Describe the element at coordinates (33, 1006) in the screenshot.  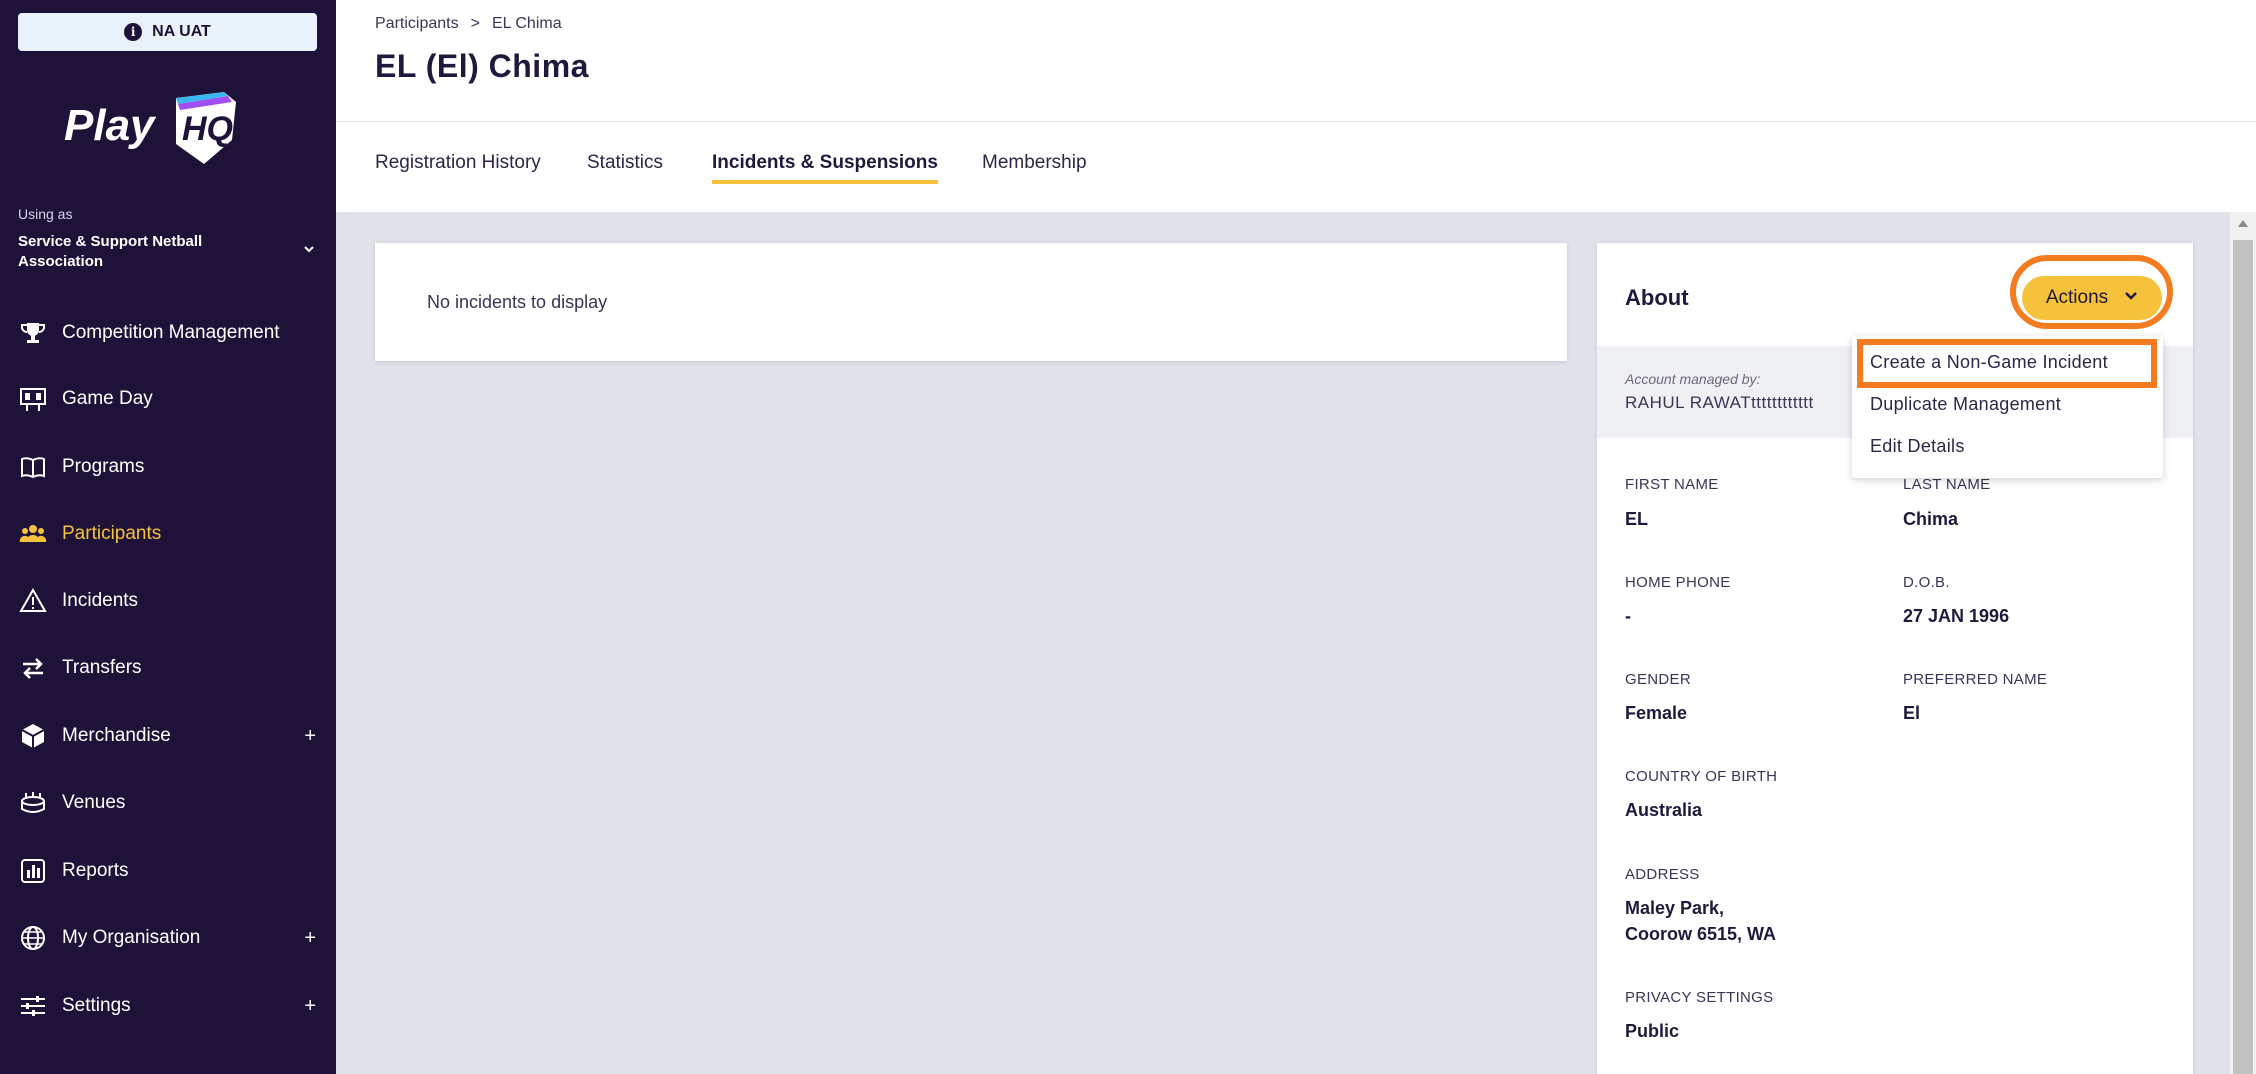
I see `sliders-icon` at that location.